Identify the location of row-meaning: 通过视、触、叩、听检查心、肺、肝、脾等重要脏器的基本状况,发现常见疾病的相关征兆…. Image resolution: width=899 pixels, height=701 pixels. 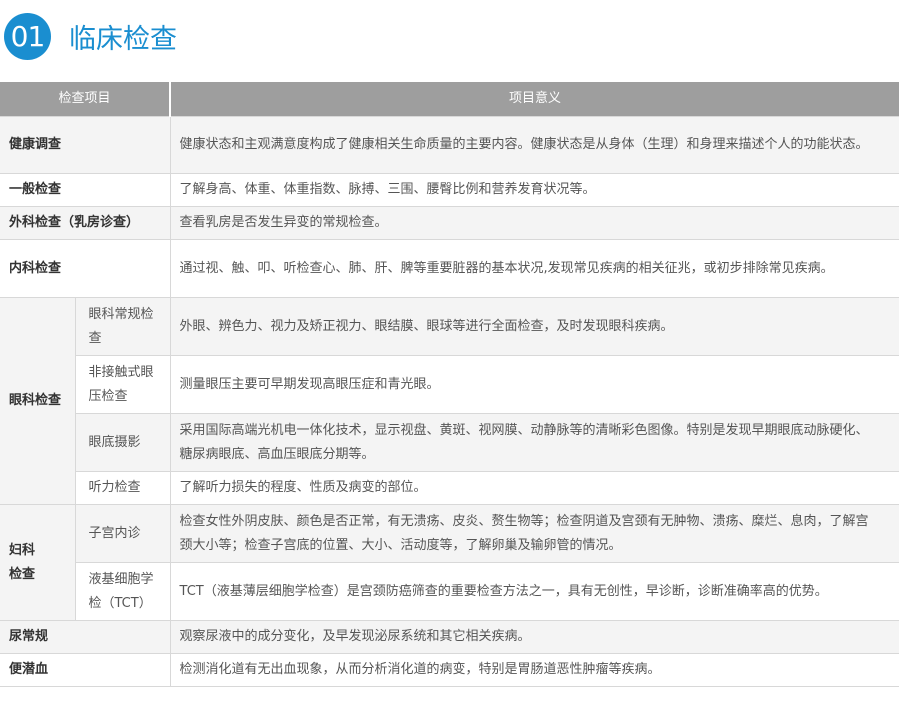
(534, 268).